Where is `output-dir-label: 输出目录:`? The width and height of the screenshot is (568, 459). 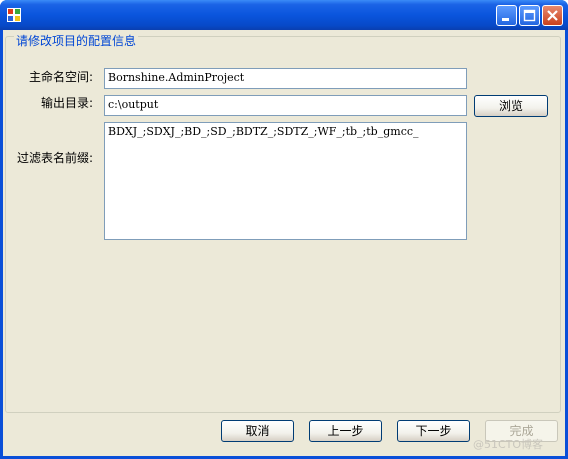 output-dir-label: 输出目录: is located at coordinates (66, 103).